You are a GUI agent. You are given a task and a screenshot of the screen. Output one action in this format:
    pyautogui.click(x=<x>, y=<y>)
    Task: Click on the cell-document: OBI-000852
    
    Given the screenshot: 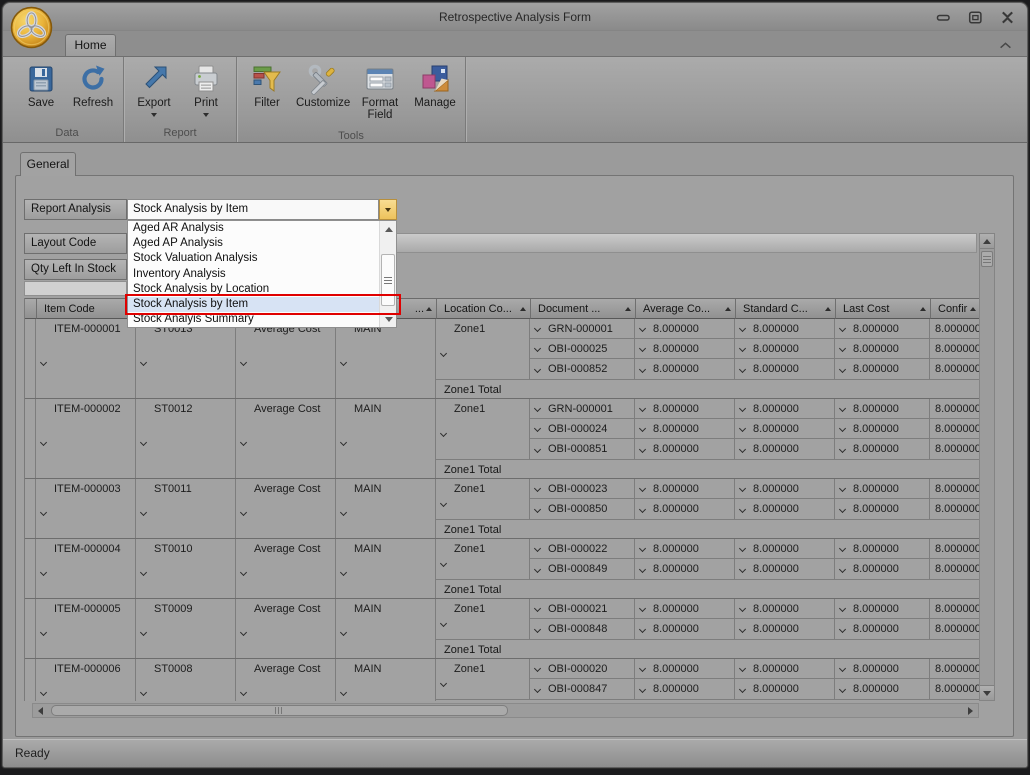 What is the action you would take?
    pyautogui.click(x=582, y=369)
    